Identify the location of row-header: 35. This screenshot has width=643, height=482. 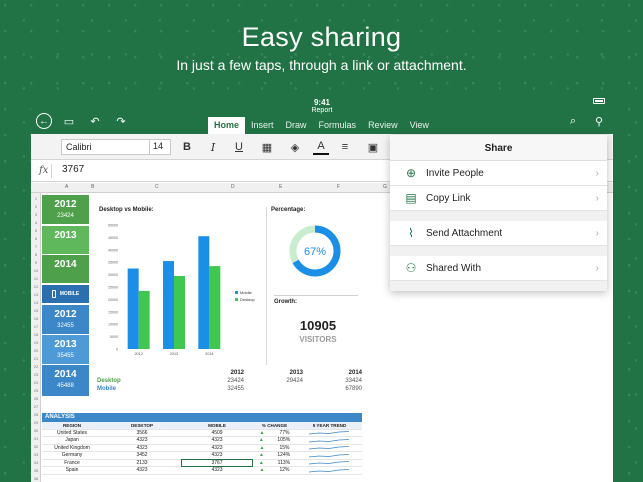
(36, 470).